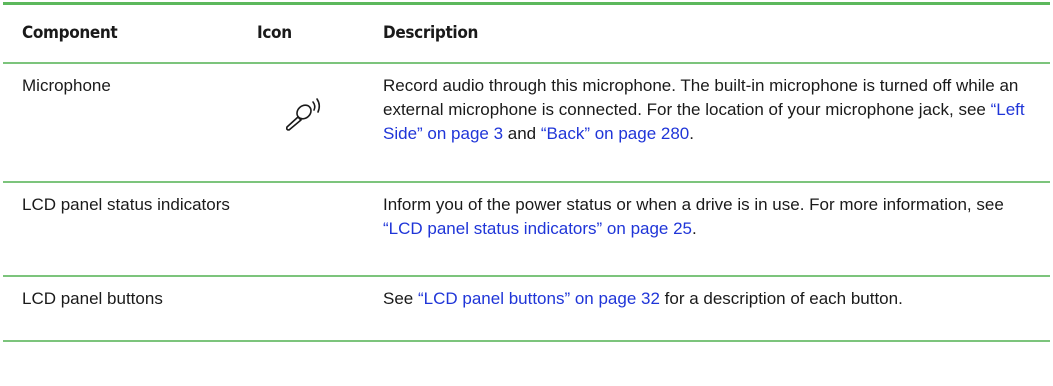 This screenshot has width=1053, height=386. Describe the element at coordinates (92, 298) in the screenshot. I see `component-cell: LCD panel buttons` at that location.